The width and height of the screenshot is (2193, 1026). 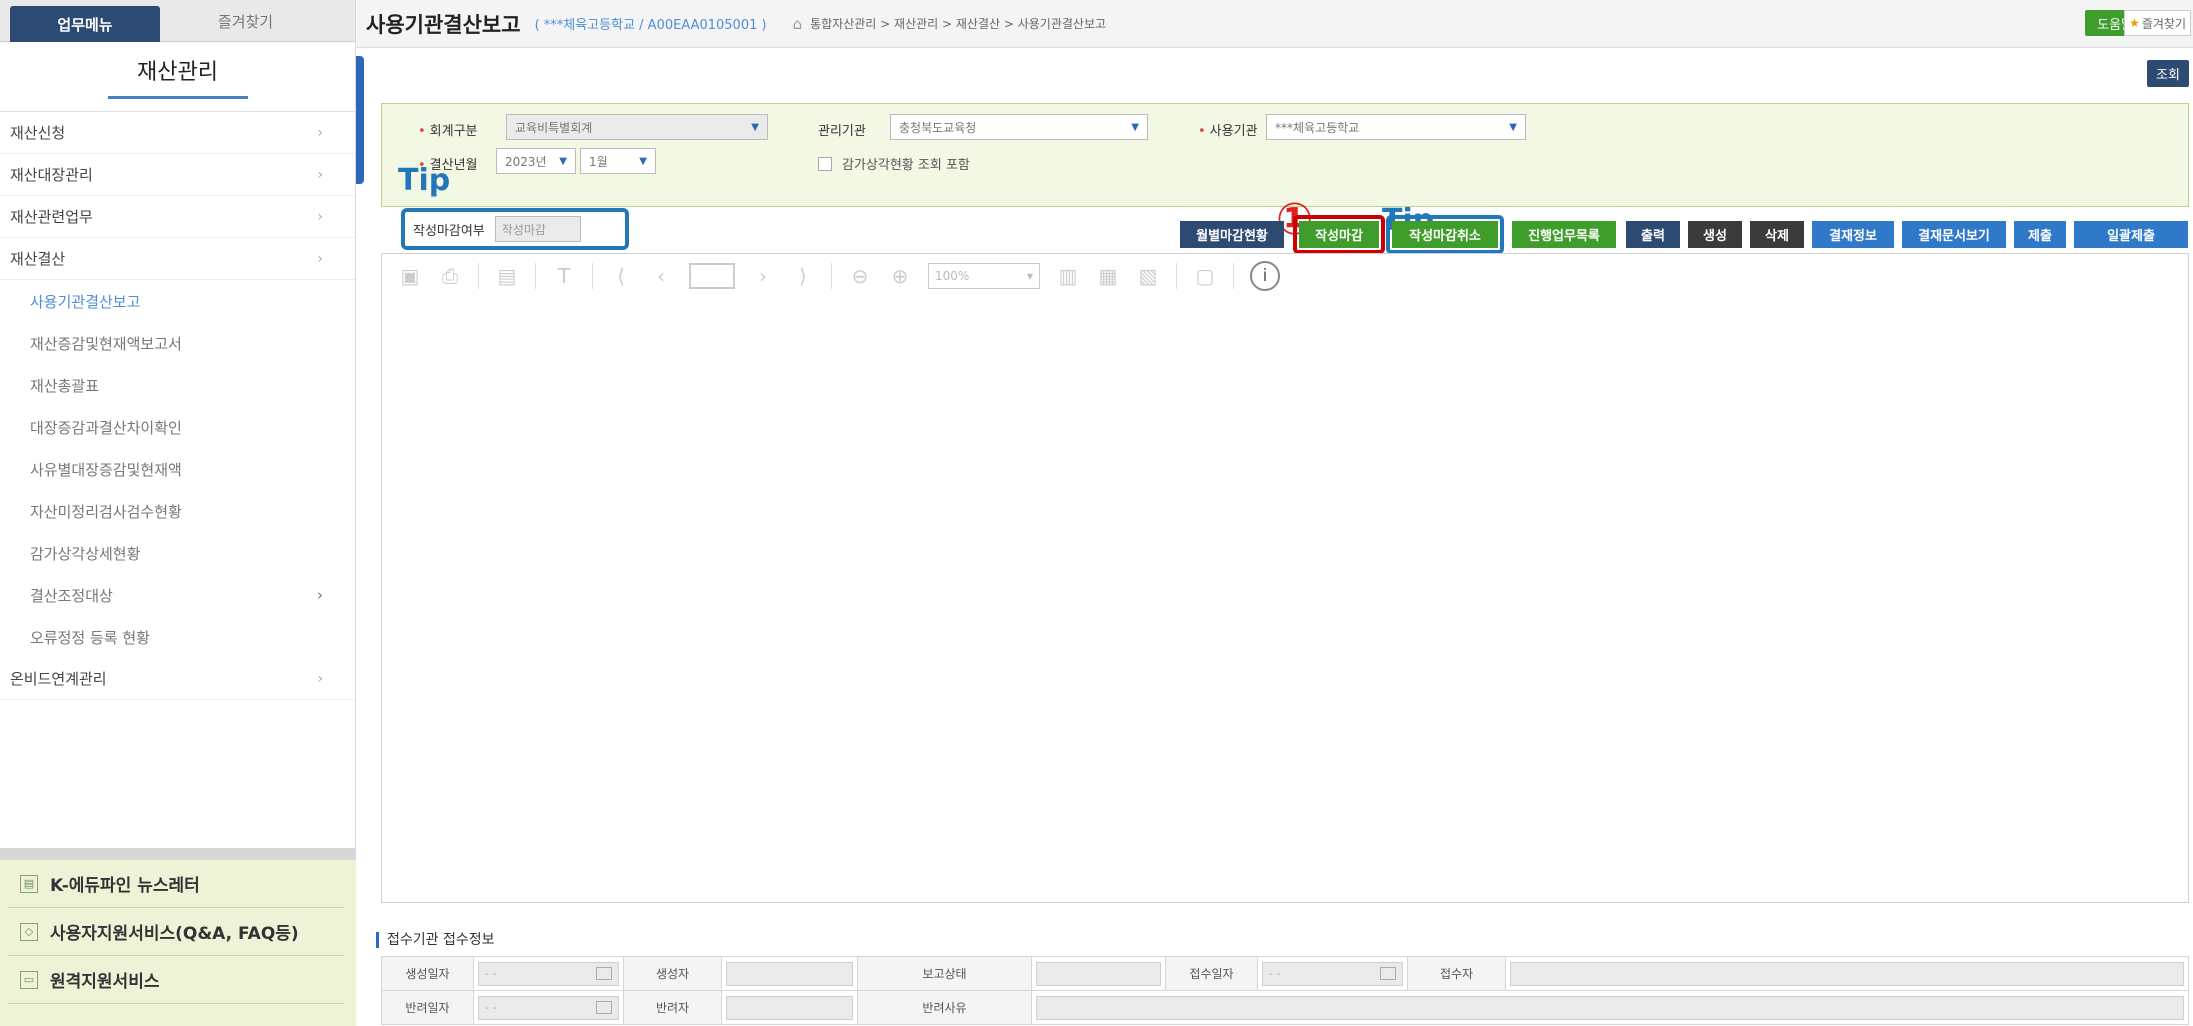 What do you see at coordinates (410, 276) in the screenshot?
I see `save-icon: ▣` at bounding box center [410, 276].